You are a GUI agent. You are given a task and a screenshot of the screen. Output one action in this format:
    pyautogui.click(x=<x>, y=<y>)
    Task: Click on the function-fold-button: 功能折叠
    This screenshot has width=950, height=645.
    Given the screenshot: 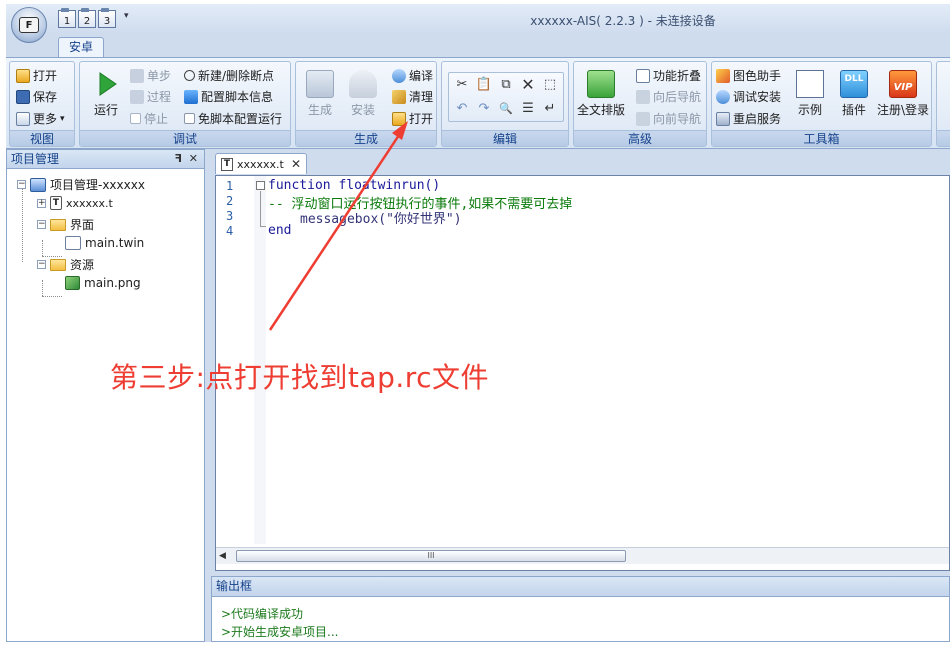 What is the action you would take?
    pyautogui.click(x=668, y=75)
    